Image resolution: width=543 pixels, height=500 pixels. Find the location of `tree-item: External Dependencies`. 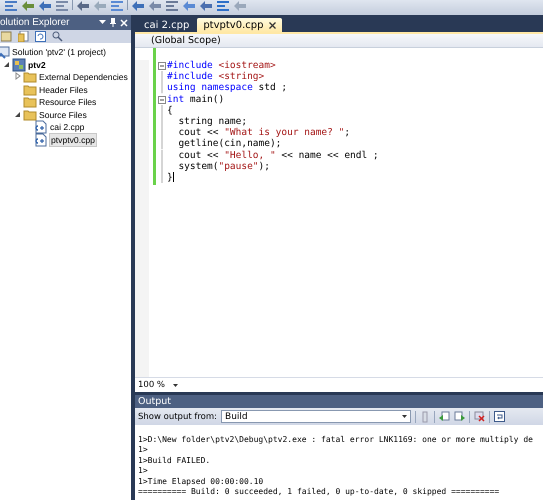

tree-item: External Dependencies is located at coordinates (83, 77).